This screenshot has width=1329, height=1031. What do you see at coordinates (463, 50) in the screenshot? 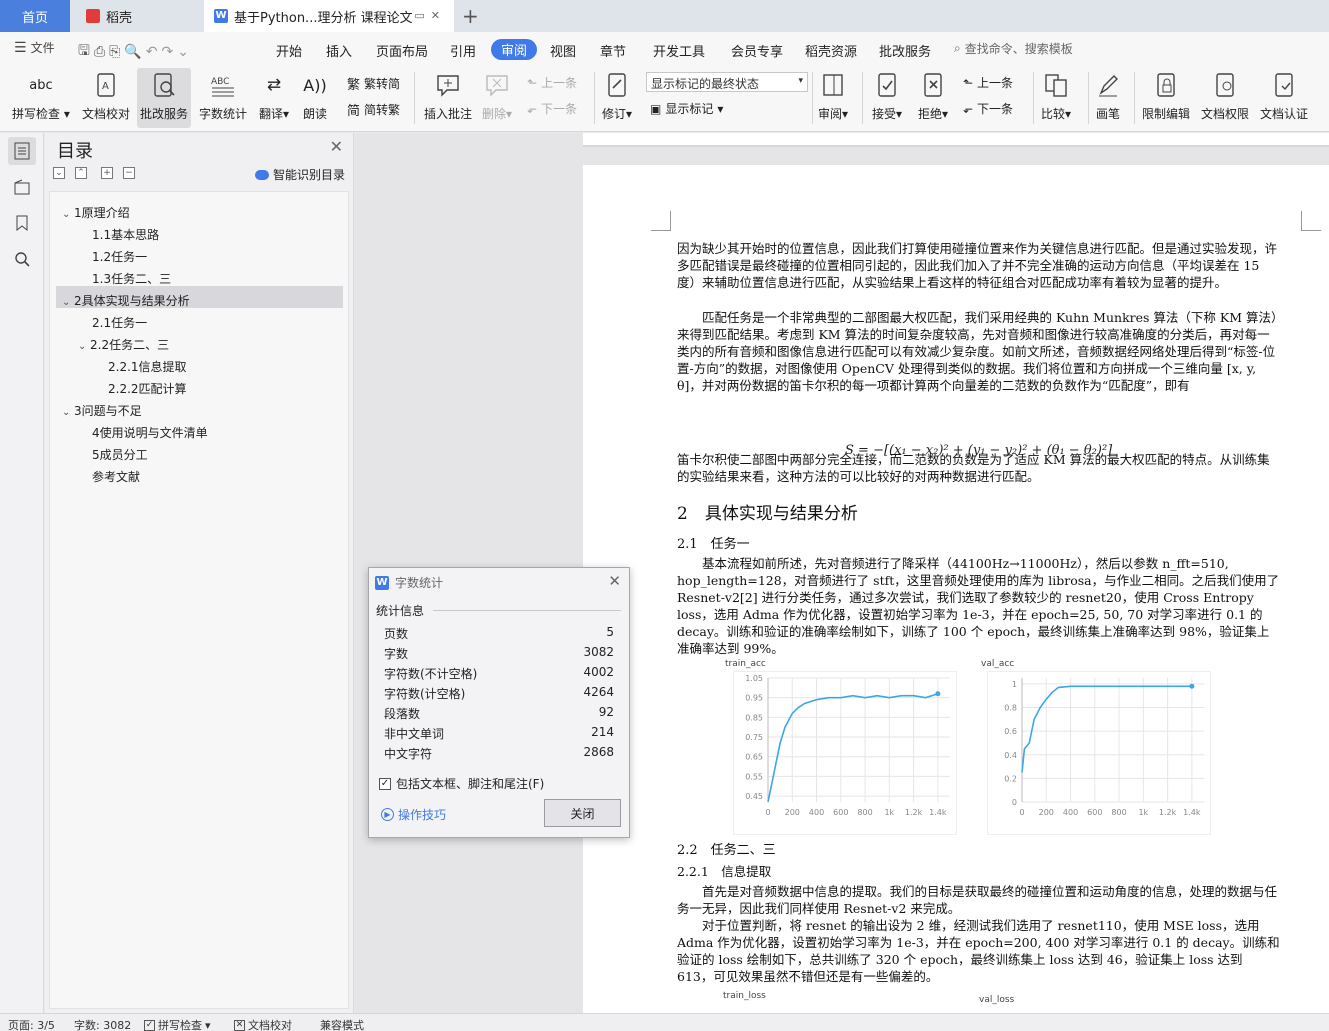
I see `menu-reference: 引用` at bounding box center [463, 50].